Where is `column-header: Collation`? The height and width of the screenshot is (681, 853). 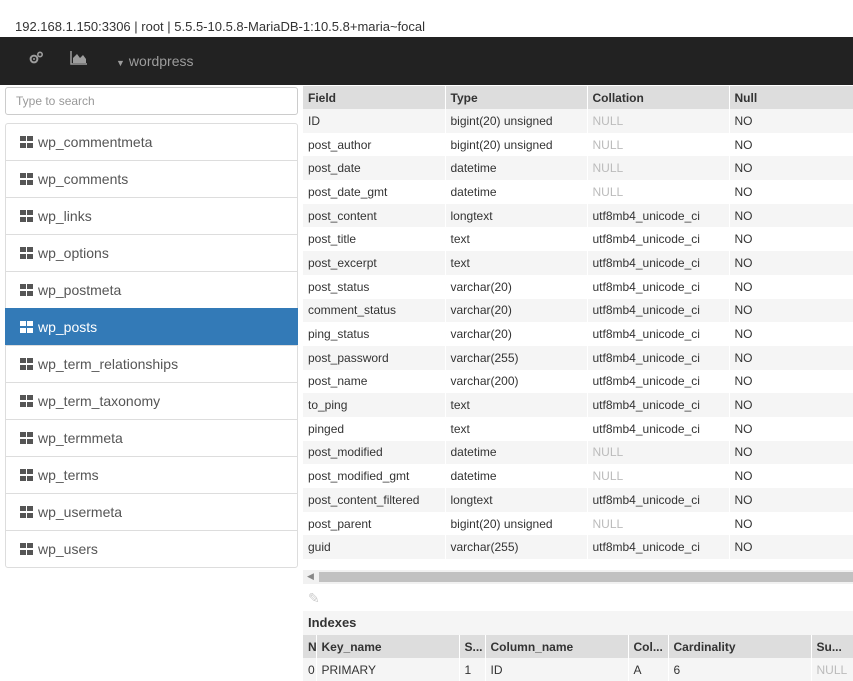
column-header: Collation is located at coordinates (658, 97).